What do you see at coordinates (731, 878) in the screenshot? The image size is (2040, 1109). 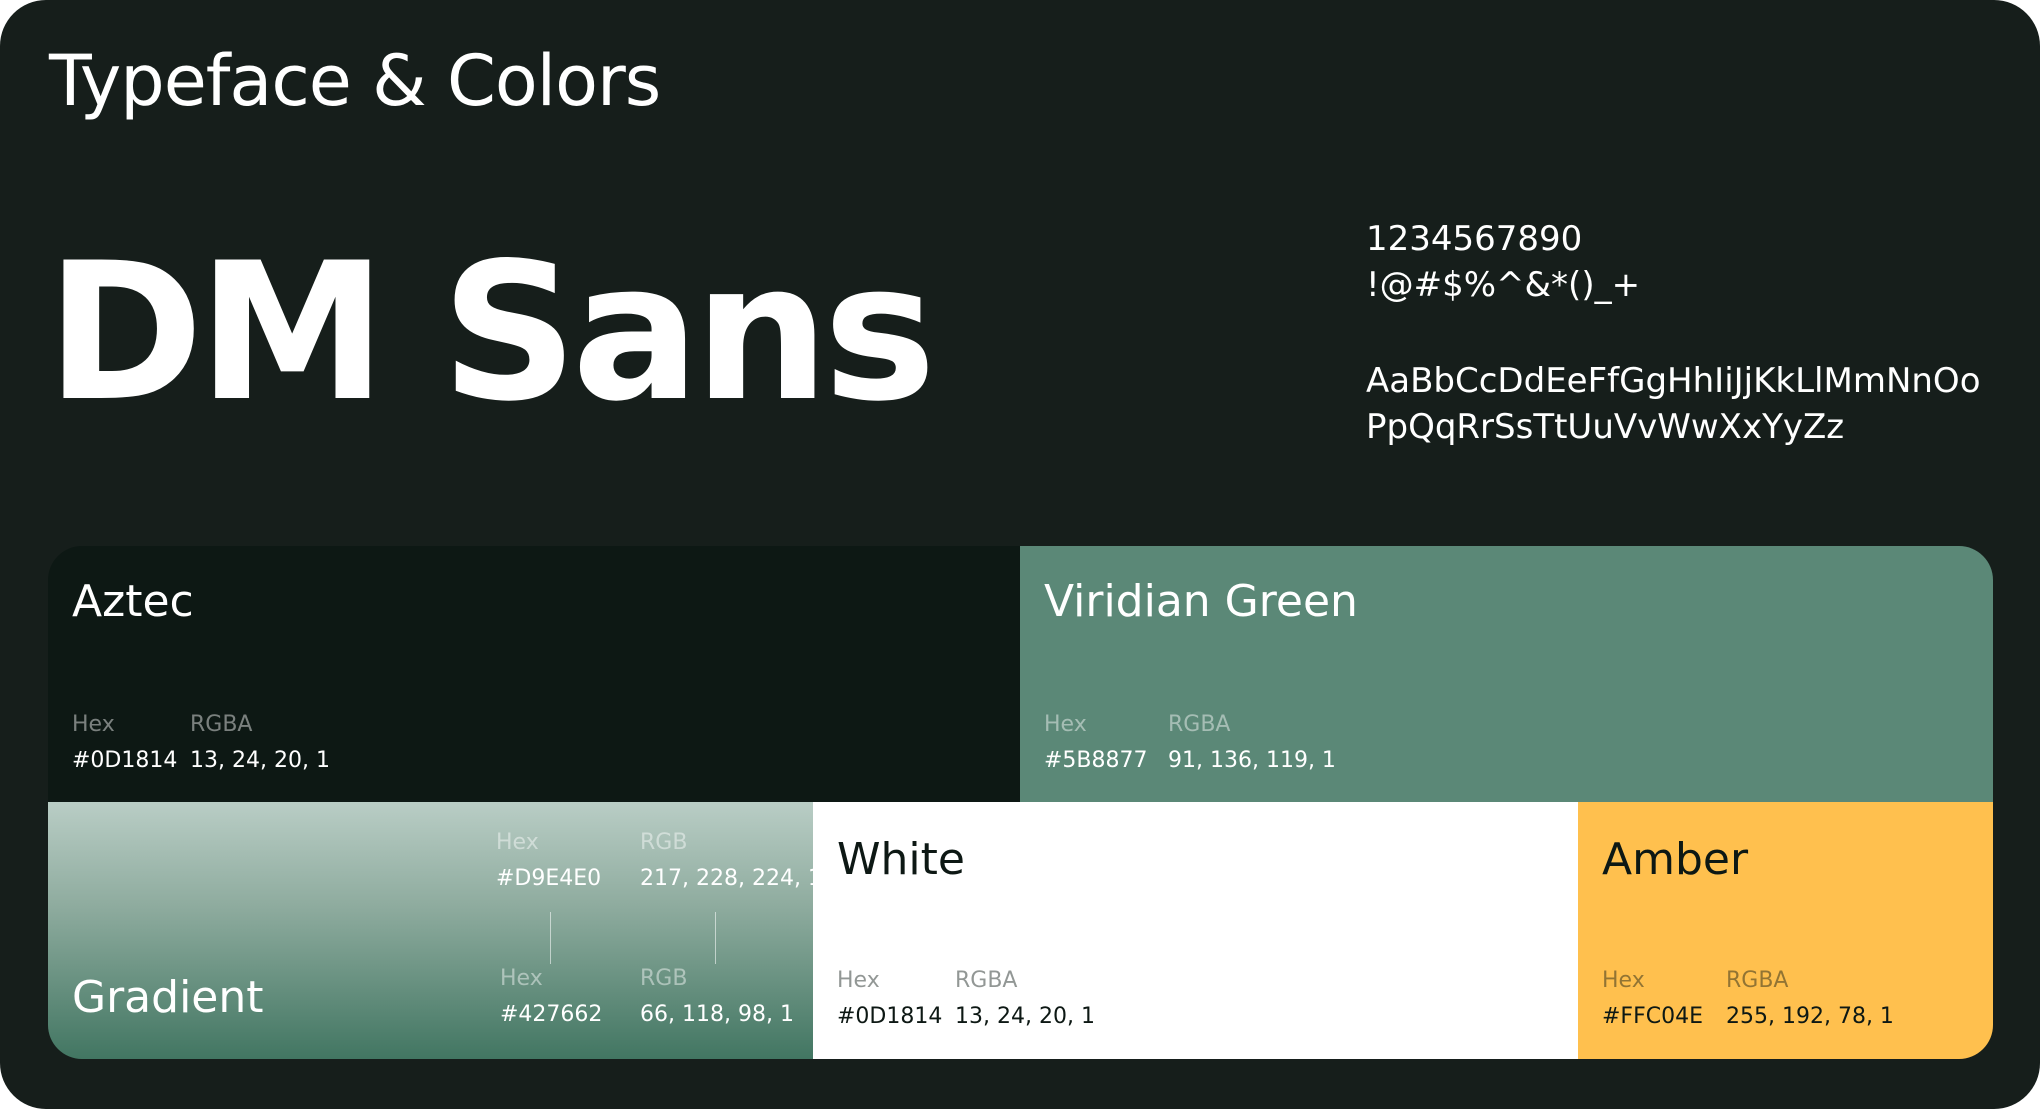 I see `gradient-top-rgb-value: 217, 228, 224, 1` at bounding box center [731, 878].